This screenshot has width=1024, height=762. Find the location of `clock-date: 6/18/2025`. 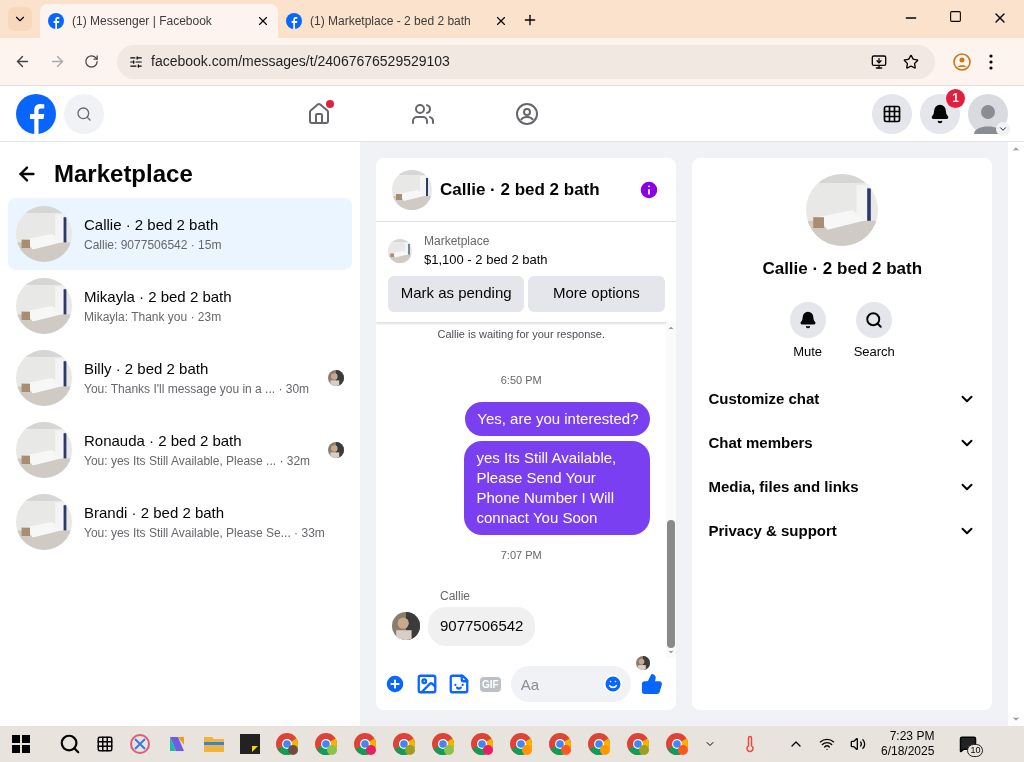

clock-date: 6/18/2025 is located at coordinates (908, 751).